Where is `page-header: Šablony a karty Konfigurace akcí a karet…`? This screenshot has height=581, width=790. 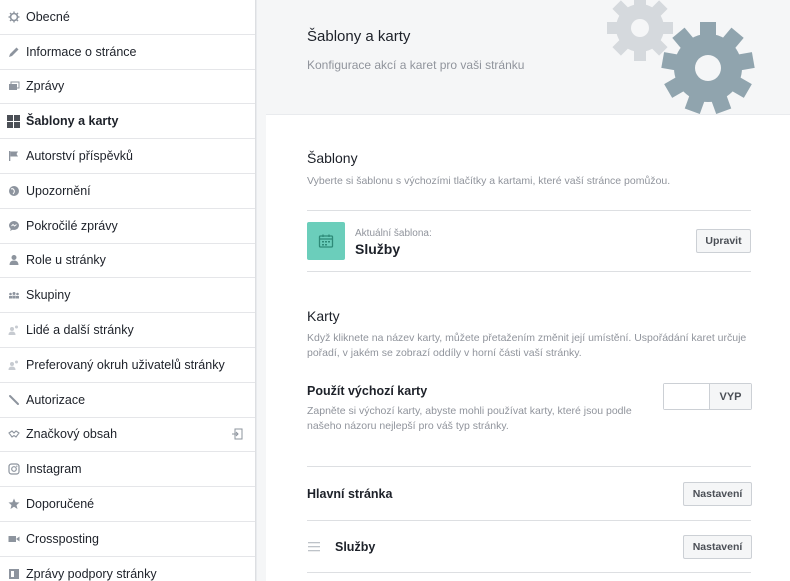
page-header: Šablony a karty Konfigurace akcí a karet… is located at coordinates (528, 57).